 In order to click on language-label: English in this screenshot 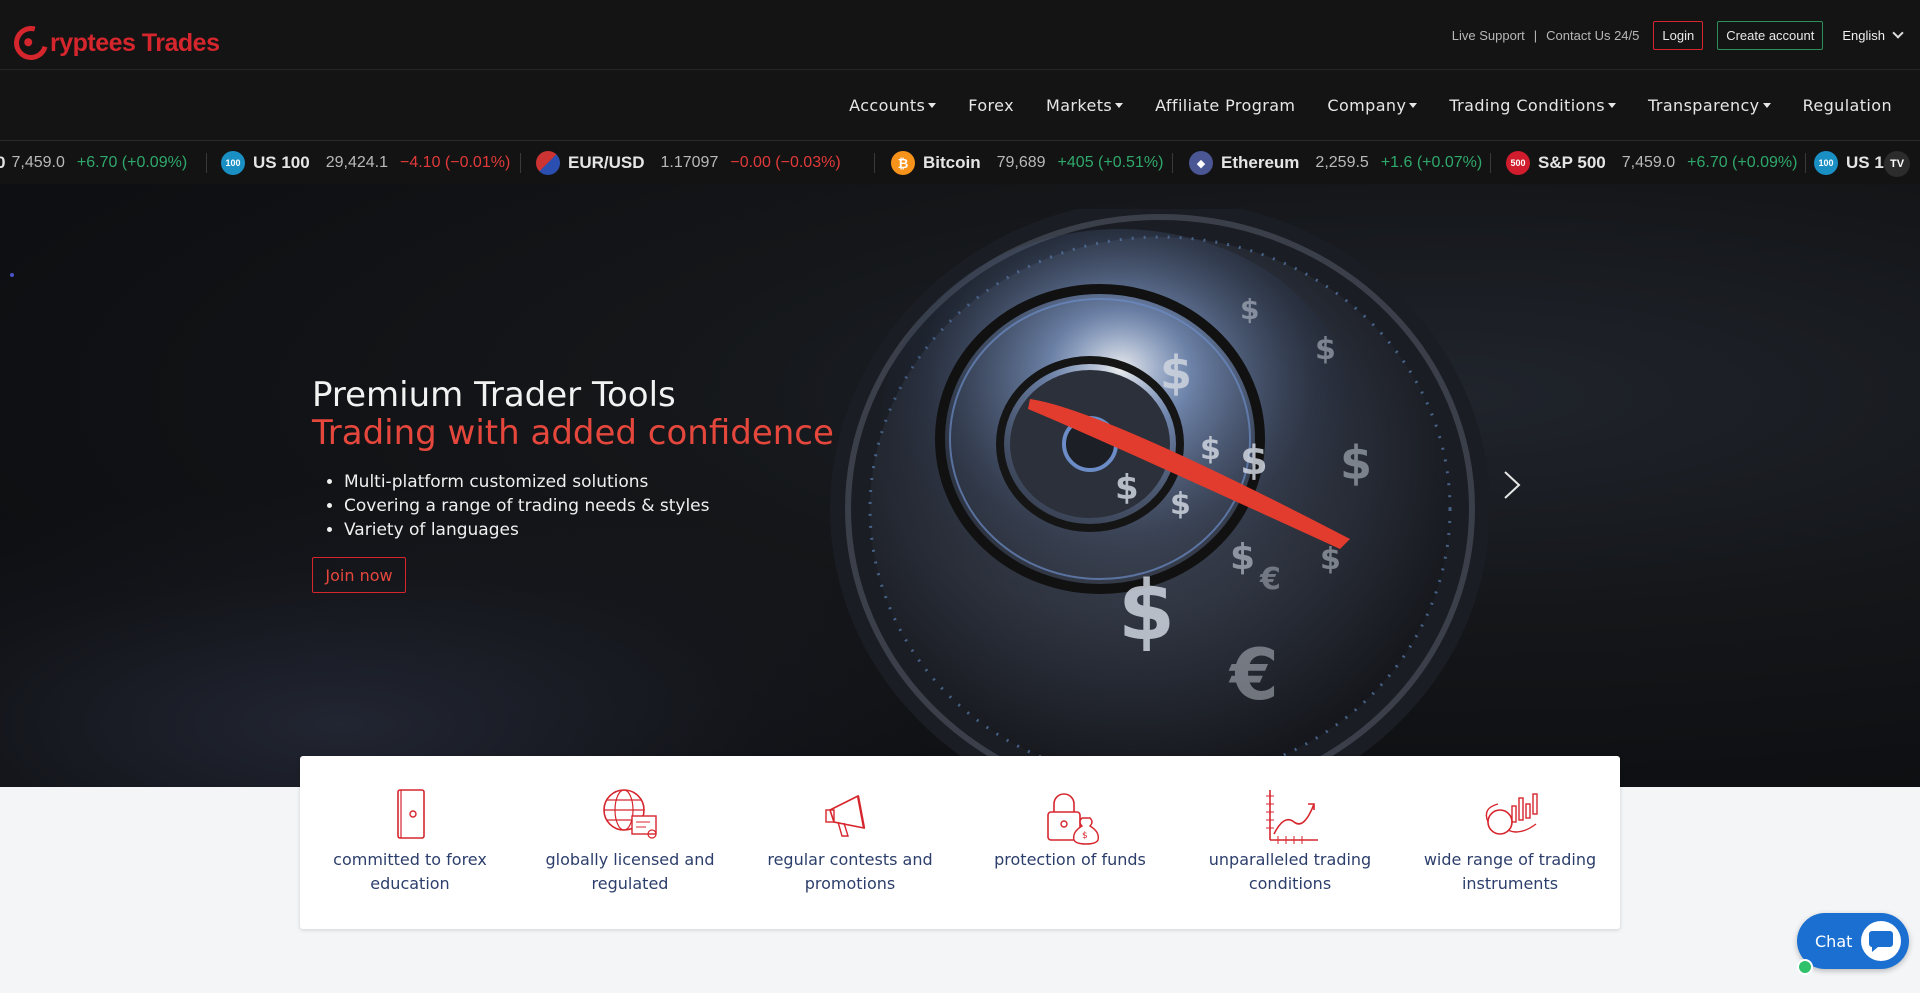, I will do `click(1863, 35)`.